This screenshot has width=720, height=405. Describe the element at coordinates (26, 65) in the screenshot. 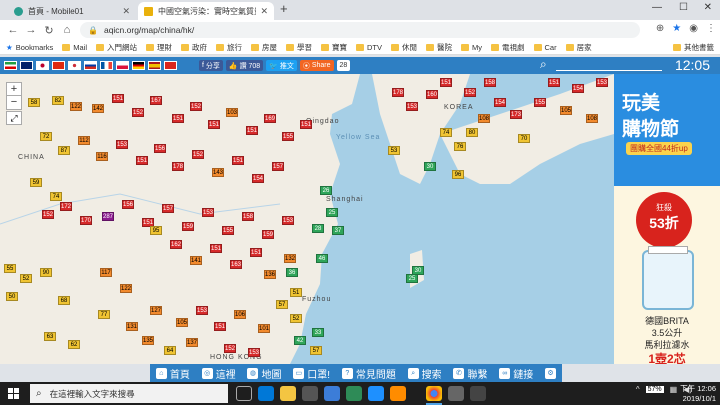

I see `flag-uk-icon` at that location.